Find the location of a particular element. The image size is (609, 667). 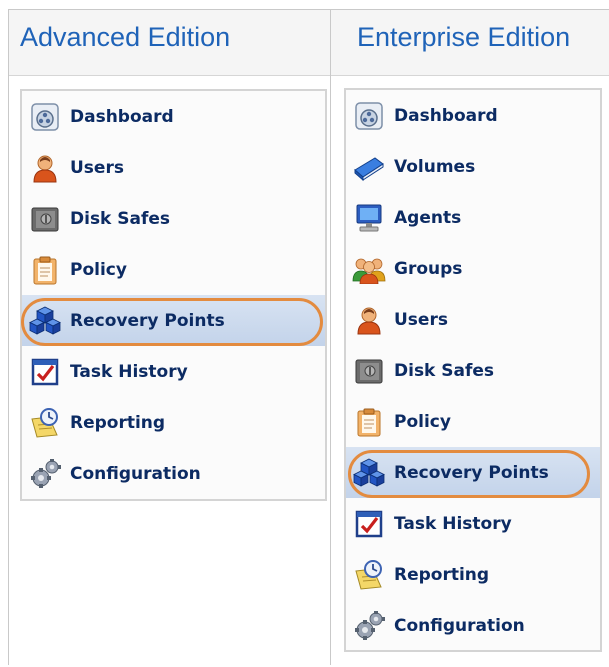

advanced-edition-title: Advanced Edition is located at coordinates (125, 37).